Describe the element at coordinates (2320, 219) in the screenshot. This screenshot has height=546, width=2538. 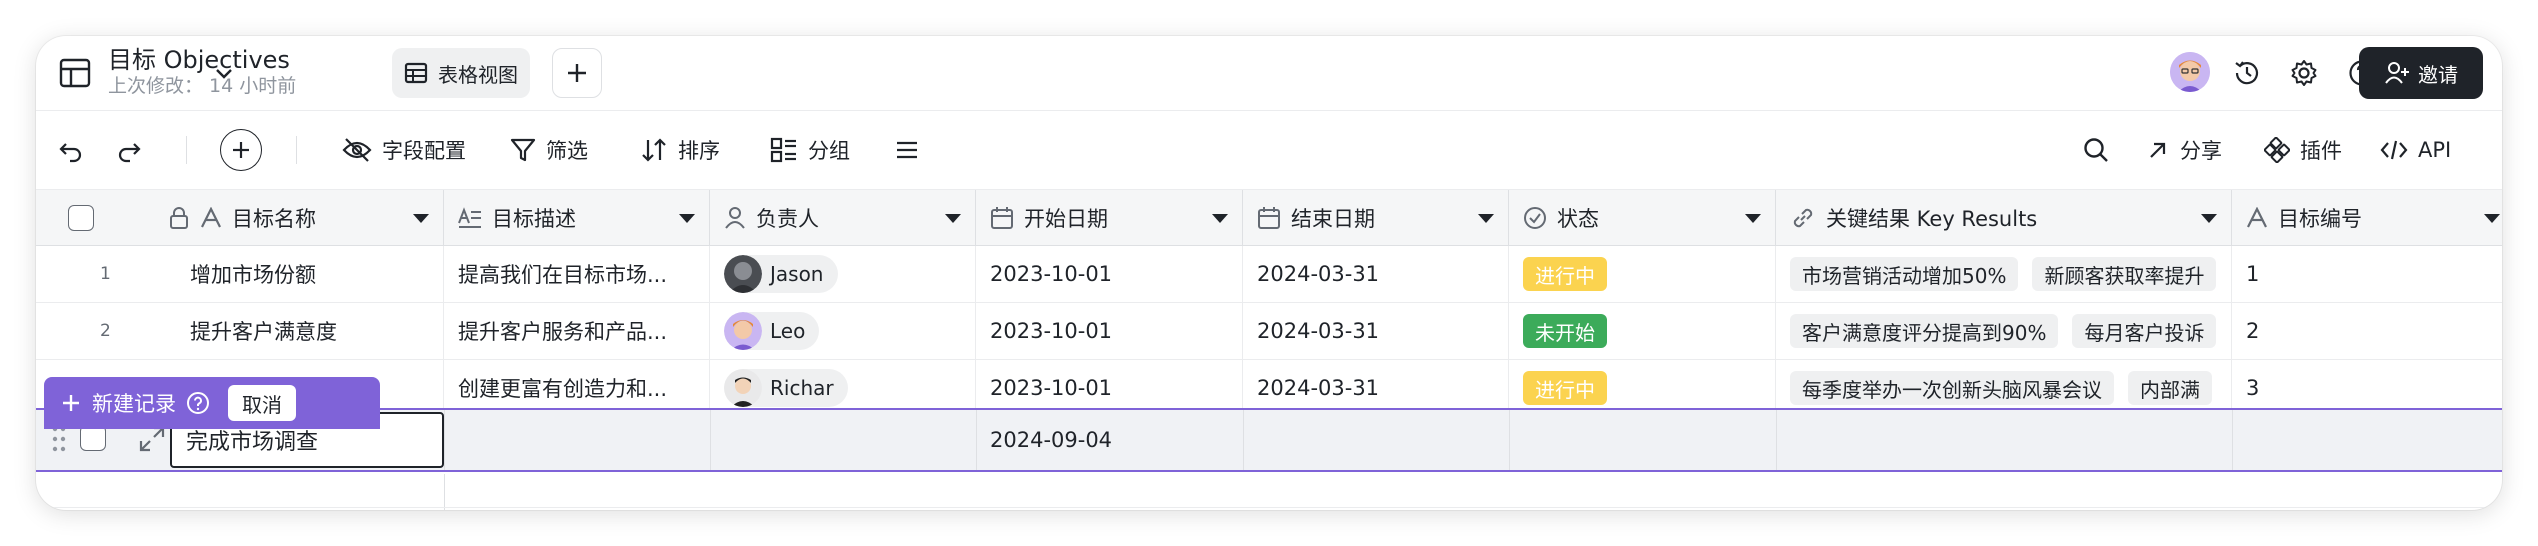
I see `column-label: 目标编号` at that location.